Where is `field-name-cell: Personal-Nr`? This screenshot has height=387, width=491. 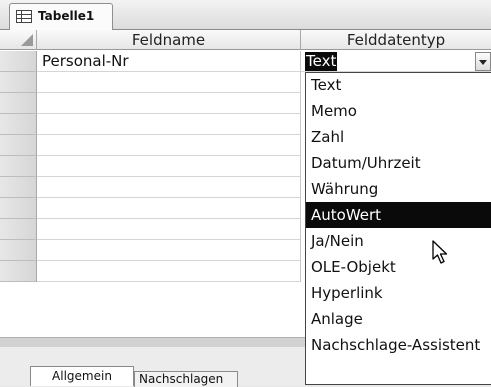 field-name-cell: Personal-Nr is located at coordinates (85, 61).